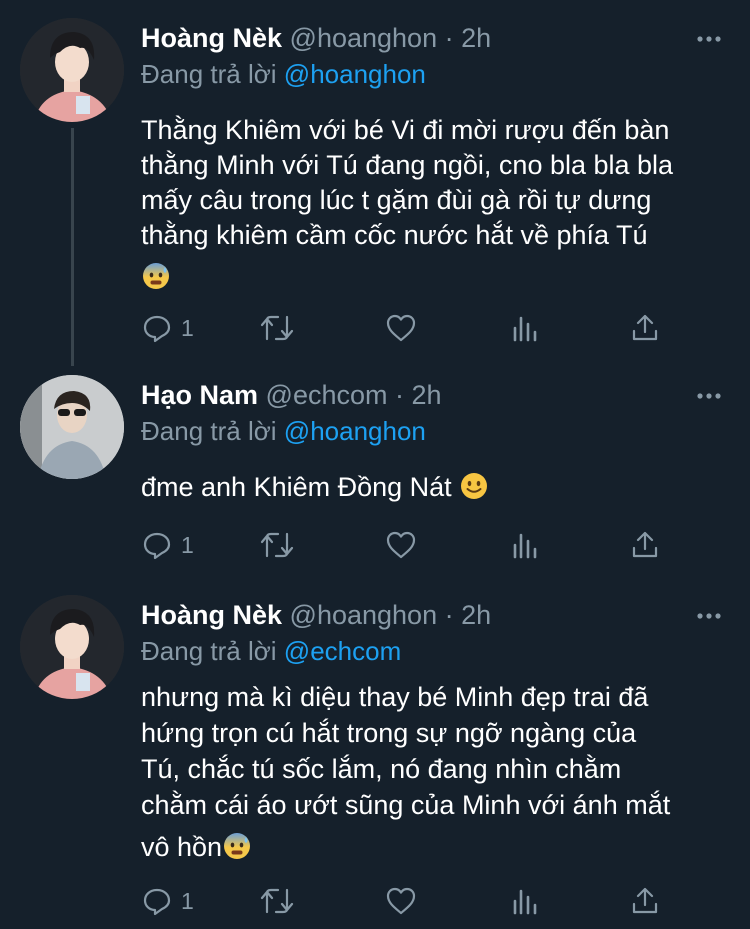 Image resolution: width=750 pixels, height=929 pixels. I want to click on tweet-text: đme anh Khiêm Đồng Nát, so click(433, 487).